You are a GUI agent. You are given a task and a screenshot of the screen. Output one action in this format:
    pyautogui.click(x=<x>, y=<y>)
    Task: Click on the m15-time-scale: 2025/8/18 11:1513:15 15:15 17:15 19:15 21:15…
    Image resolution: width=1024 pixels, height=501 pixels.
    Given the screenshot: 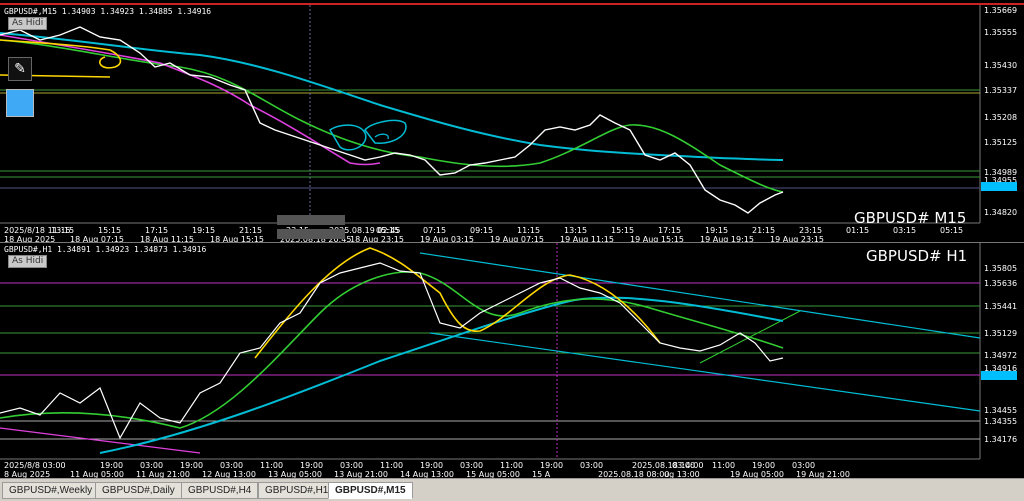 What is the action you would take?
    pyautogui.click(x=483, y=234)
    